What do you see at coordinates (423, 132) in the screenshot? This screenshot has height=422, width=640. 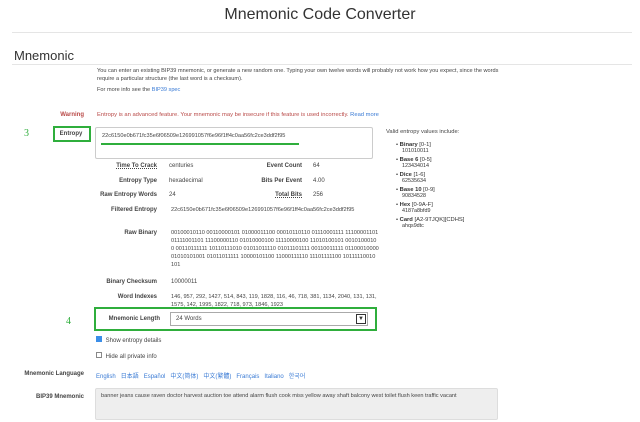 I see `entropy-help-title: Valid entropy values include:` at bounding box center [423, 132].